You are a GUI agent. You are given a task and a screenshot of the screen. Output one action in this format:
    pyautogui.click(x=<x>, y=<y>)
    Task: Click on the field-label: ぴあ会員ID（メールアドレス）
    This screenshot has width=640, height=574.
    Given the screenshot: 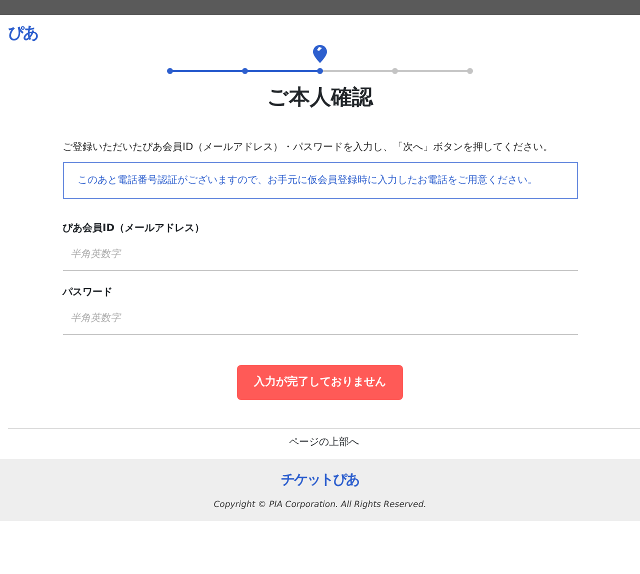 What is the action you would take?
    pyautogui.click(x=134, y=229)
    